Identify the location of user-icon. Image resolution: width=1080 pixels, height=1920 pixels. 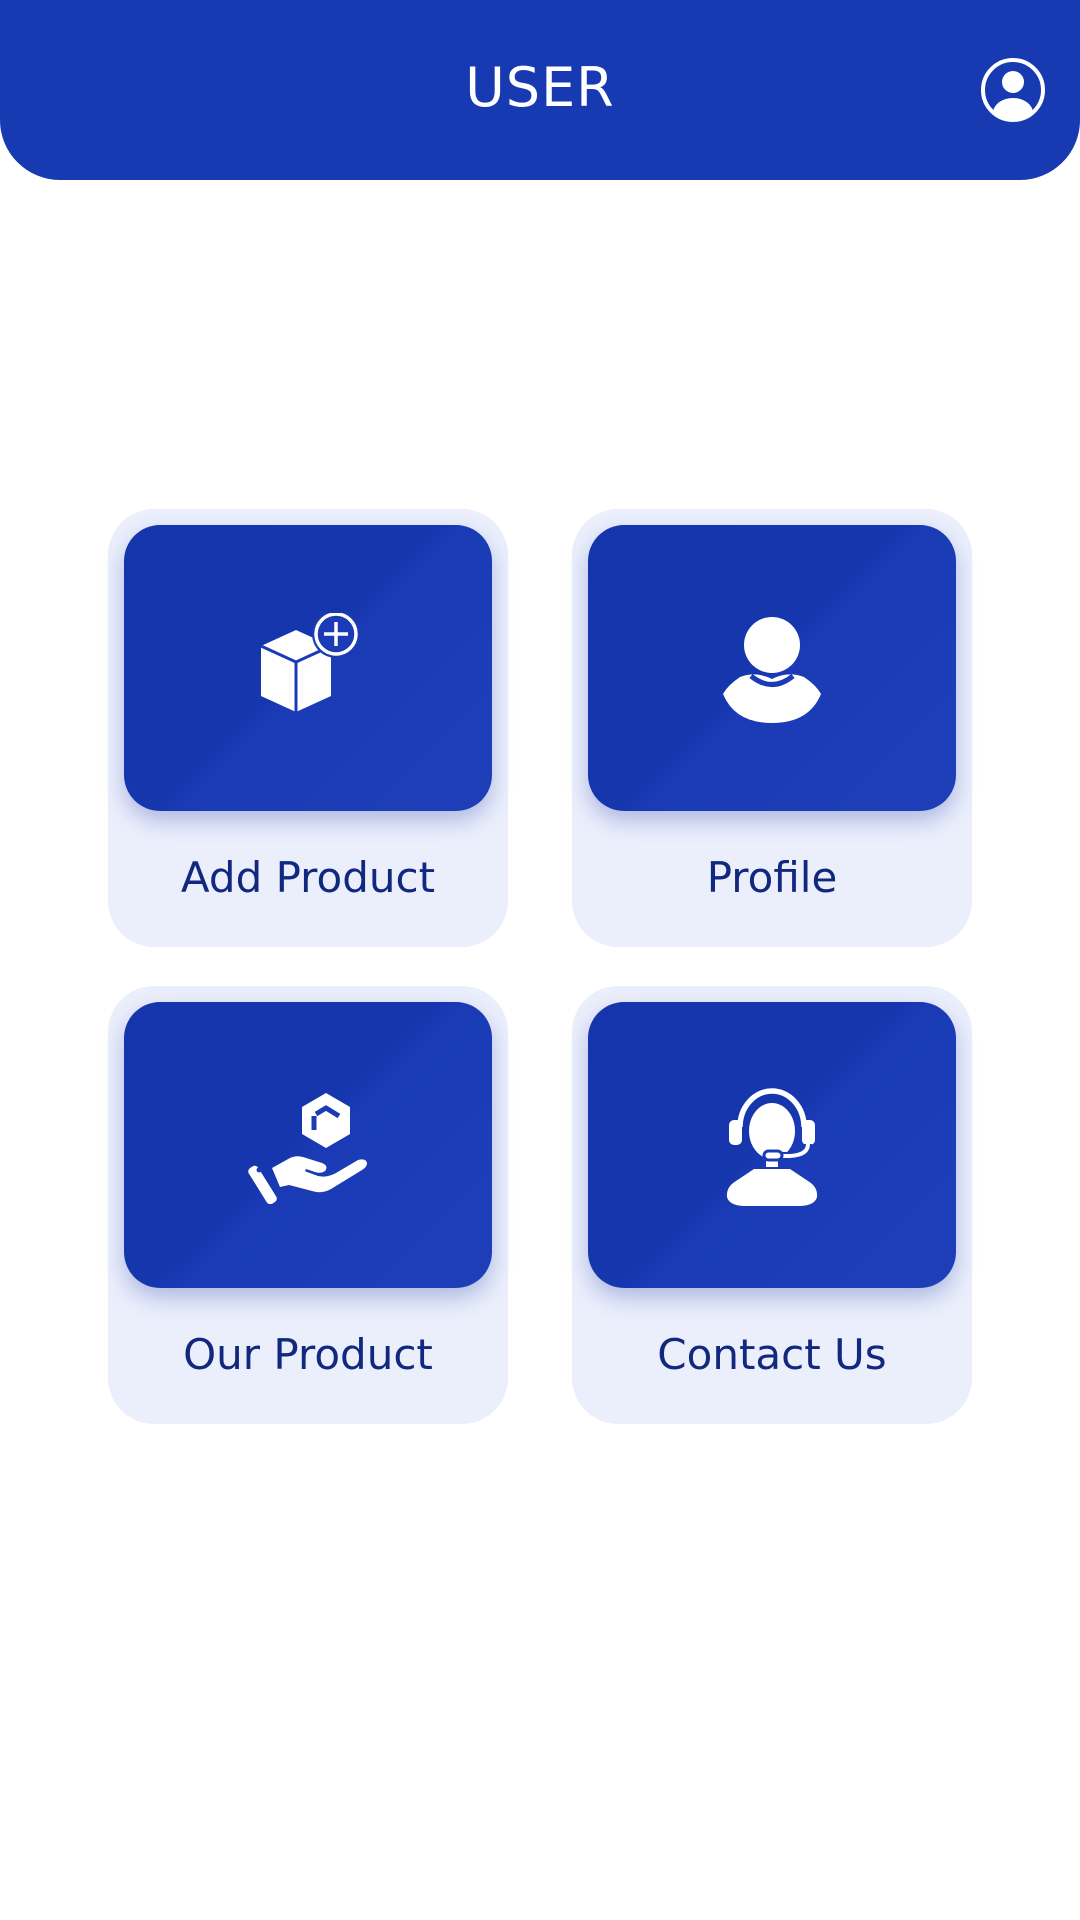
(772, 670).